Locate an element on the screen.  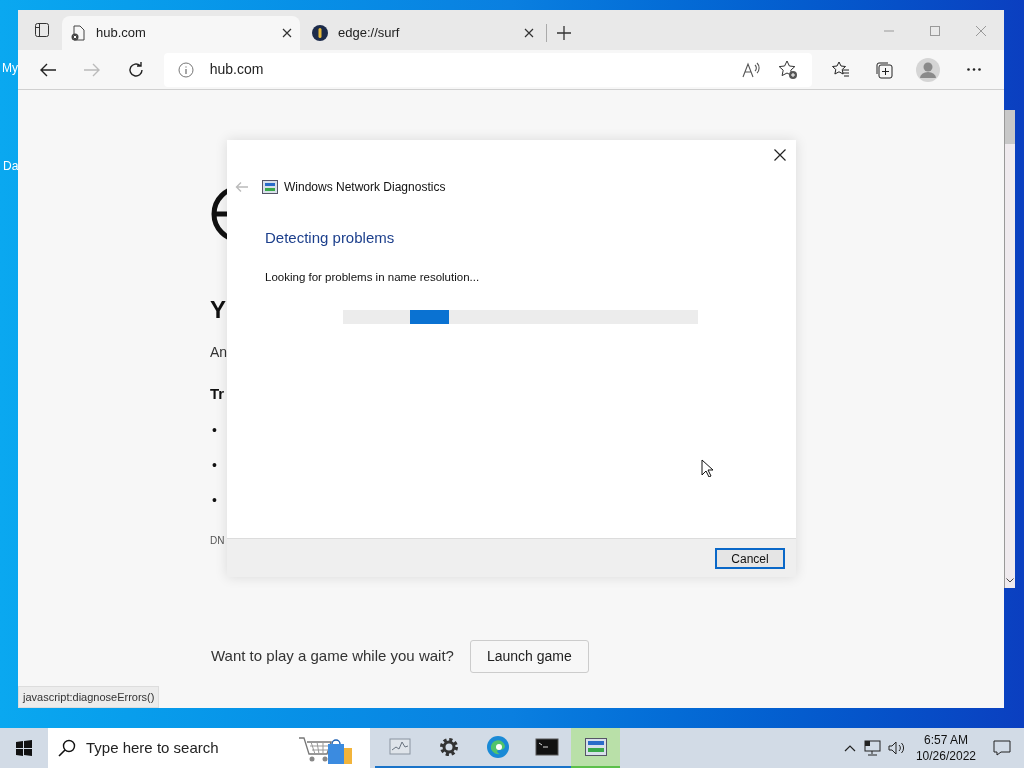
search-box: Type here to search is located at coordinates (209, 748).